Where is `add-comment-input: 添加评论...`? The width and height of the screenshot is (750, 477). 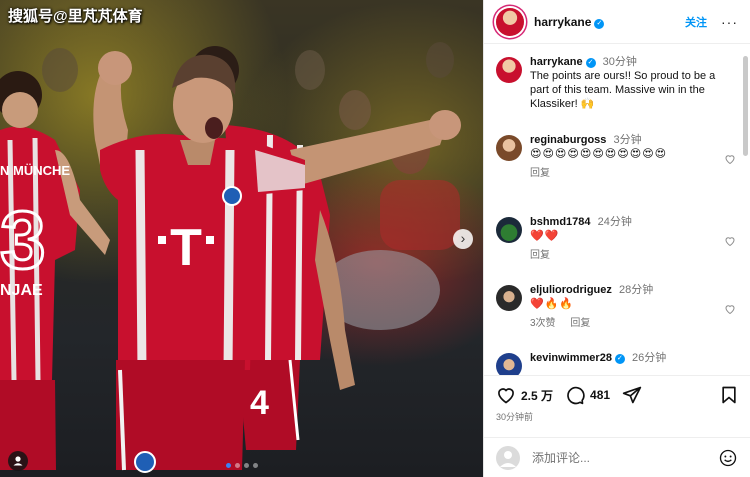 add-comment-input: 添加评论... is located at coordinates (561, 457).